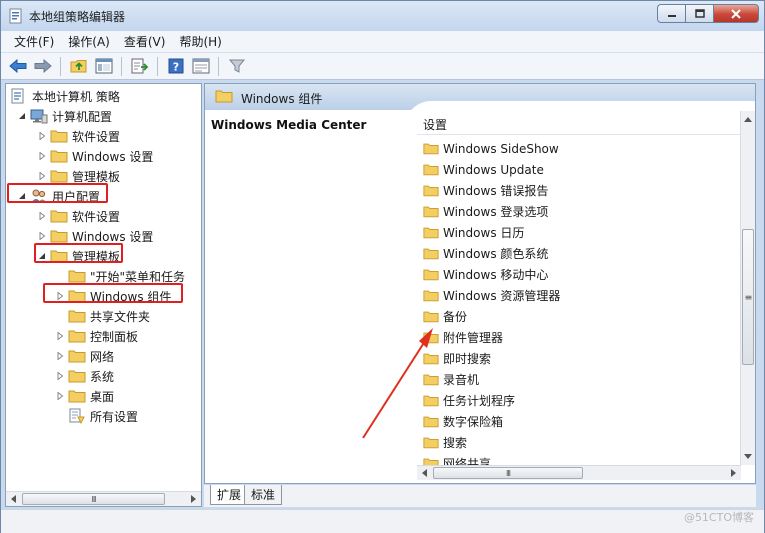  I want to click on setting-row: Windows 移动中心, so click(483, 274).